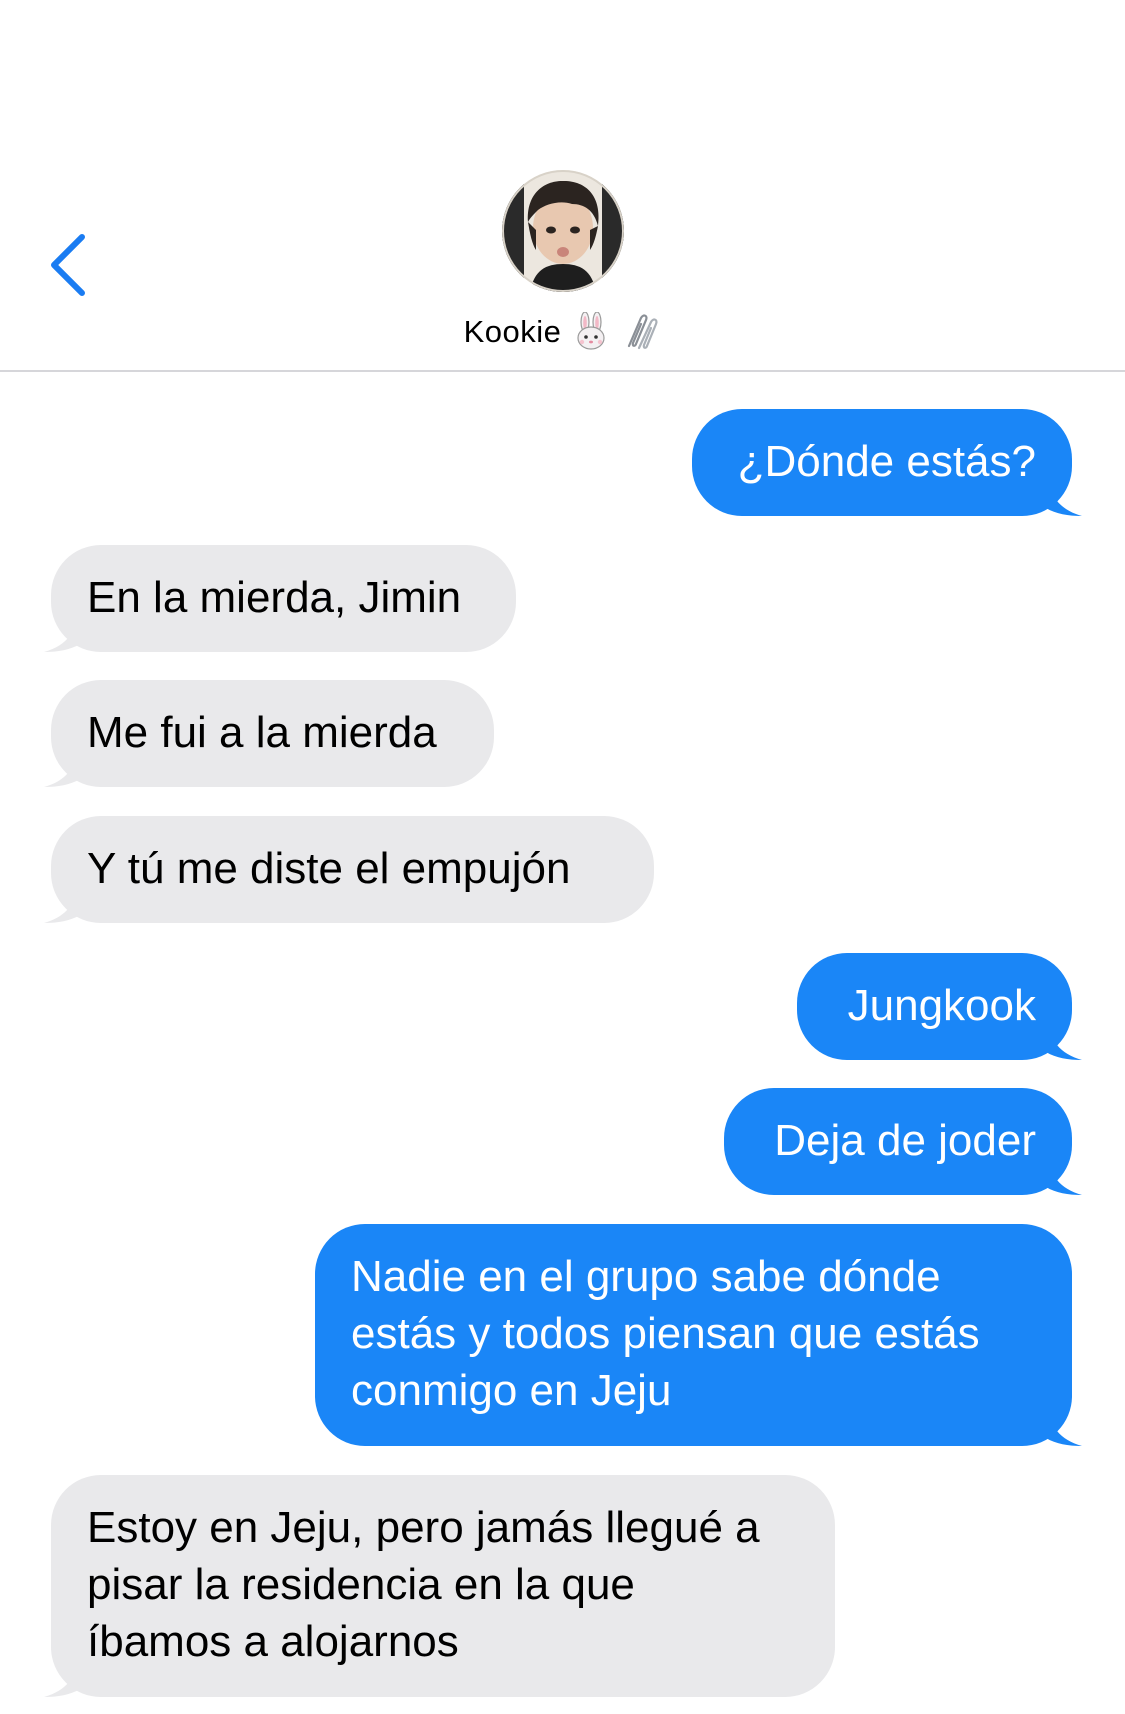 Image resolution: width=1125 pixels, height=1714 pixels. Describe the element at coordinates (511, 1390) in the screenshot. I see `message-text-line: conmigo en Jeju` at that location.